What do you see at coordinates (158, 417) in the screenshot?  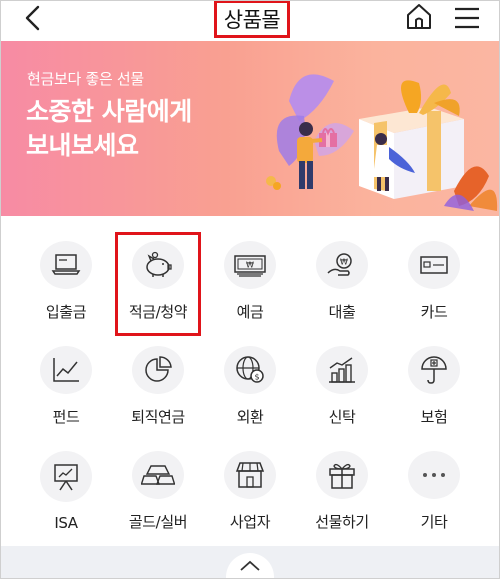 I see `category-label: 퇴직연금` at bounding box center [158, 417].